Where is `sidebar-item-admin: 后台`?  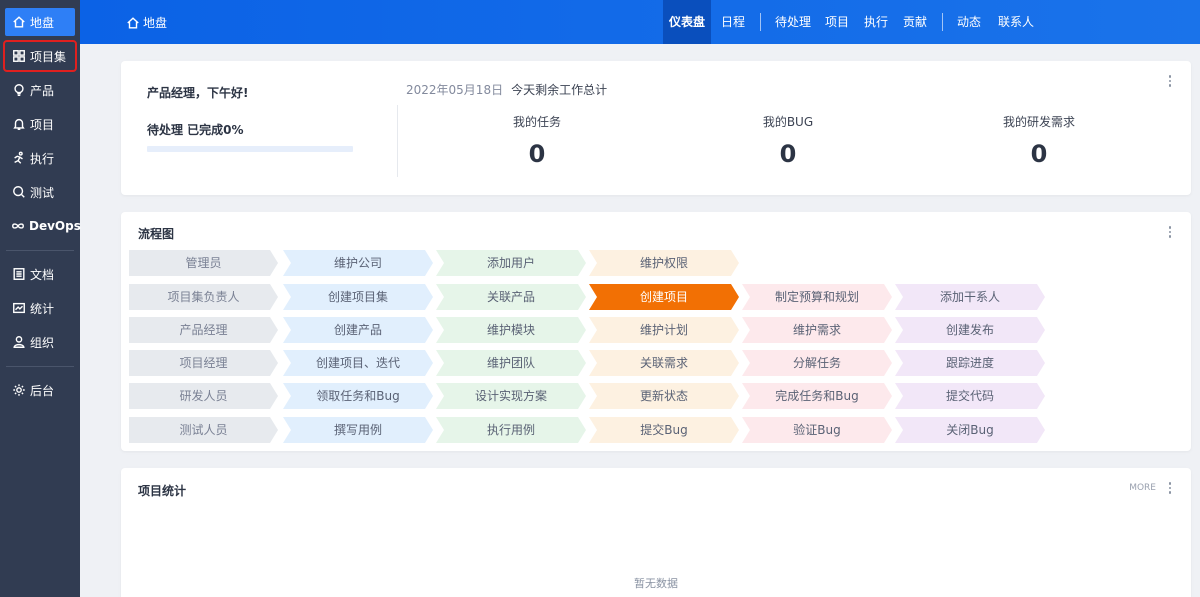
sidebar-item-admin: 后台 is located at coordinates (40, 390).